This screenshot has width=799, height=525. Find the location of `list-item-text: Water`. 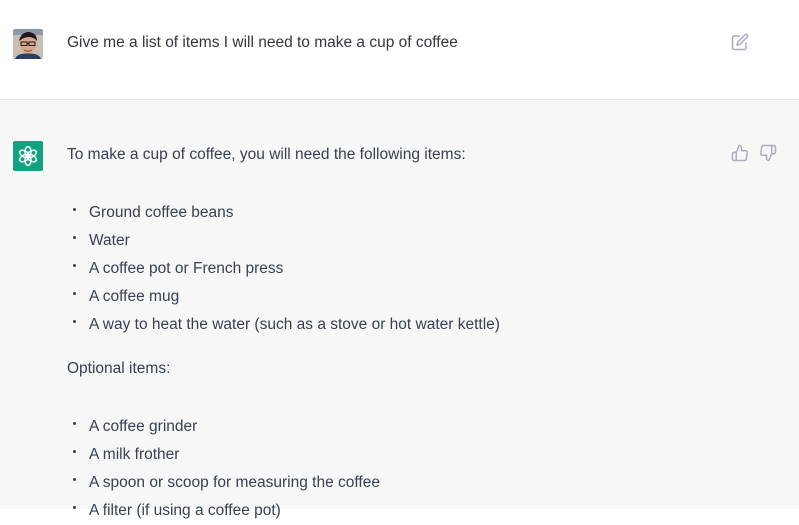

list-item-text: Water is located at coordinates (109, 240).